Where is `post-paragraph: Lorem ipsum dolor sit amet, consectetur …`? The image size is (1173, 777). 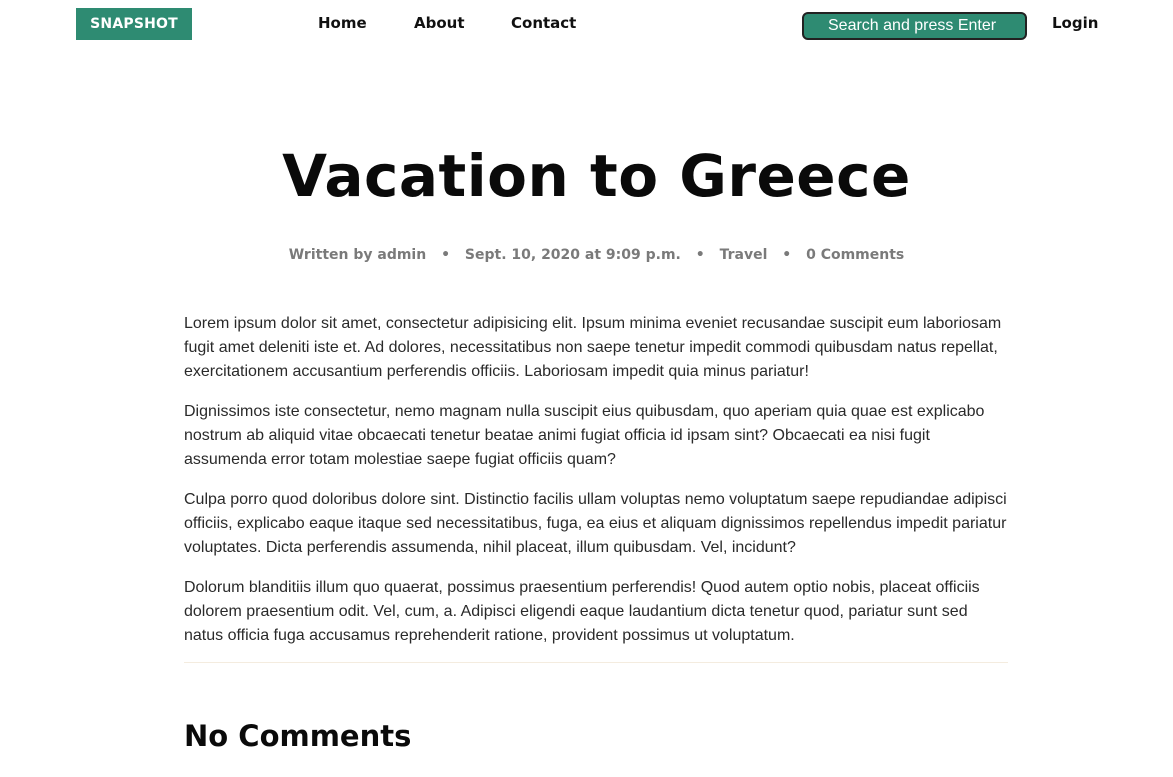
post-paragraph: Lorem ipsum dolor sit amet, consectetur … is located at coordinates (593, 347).